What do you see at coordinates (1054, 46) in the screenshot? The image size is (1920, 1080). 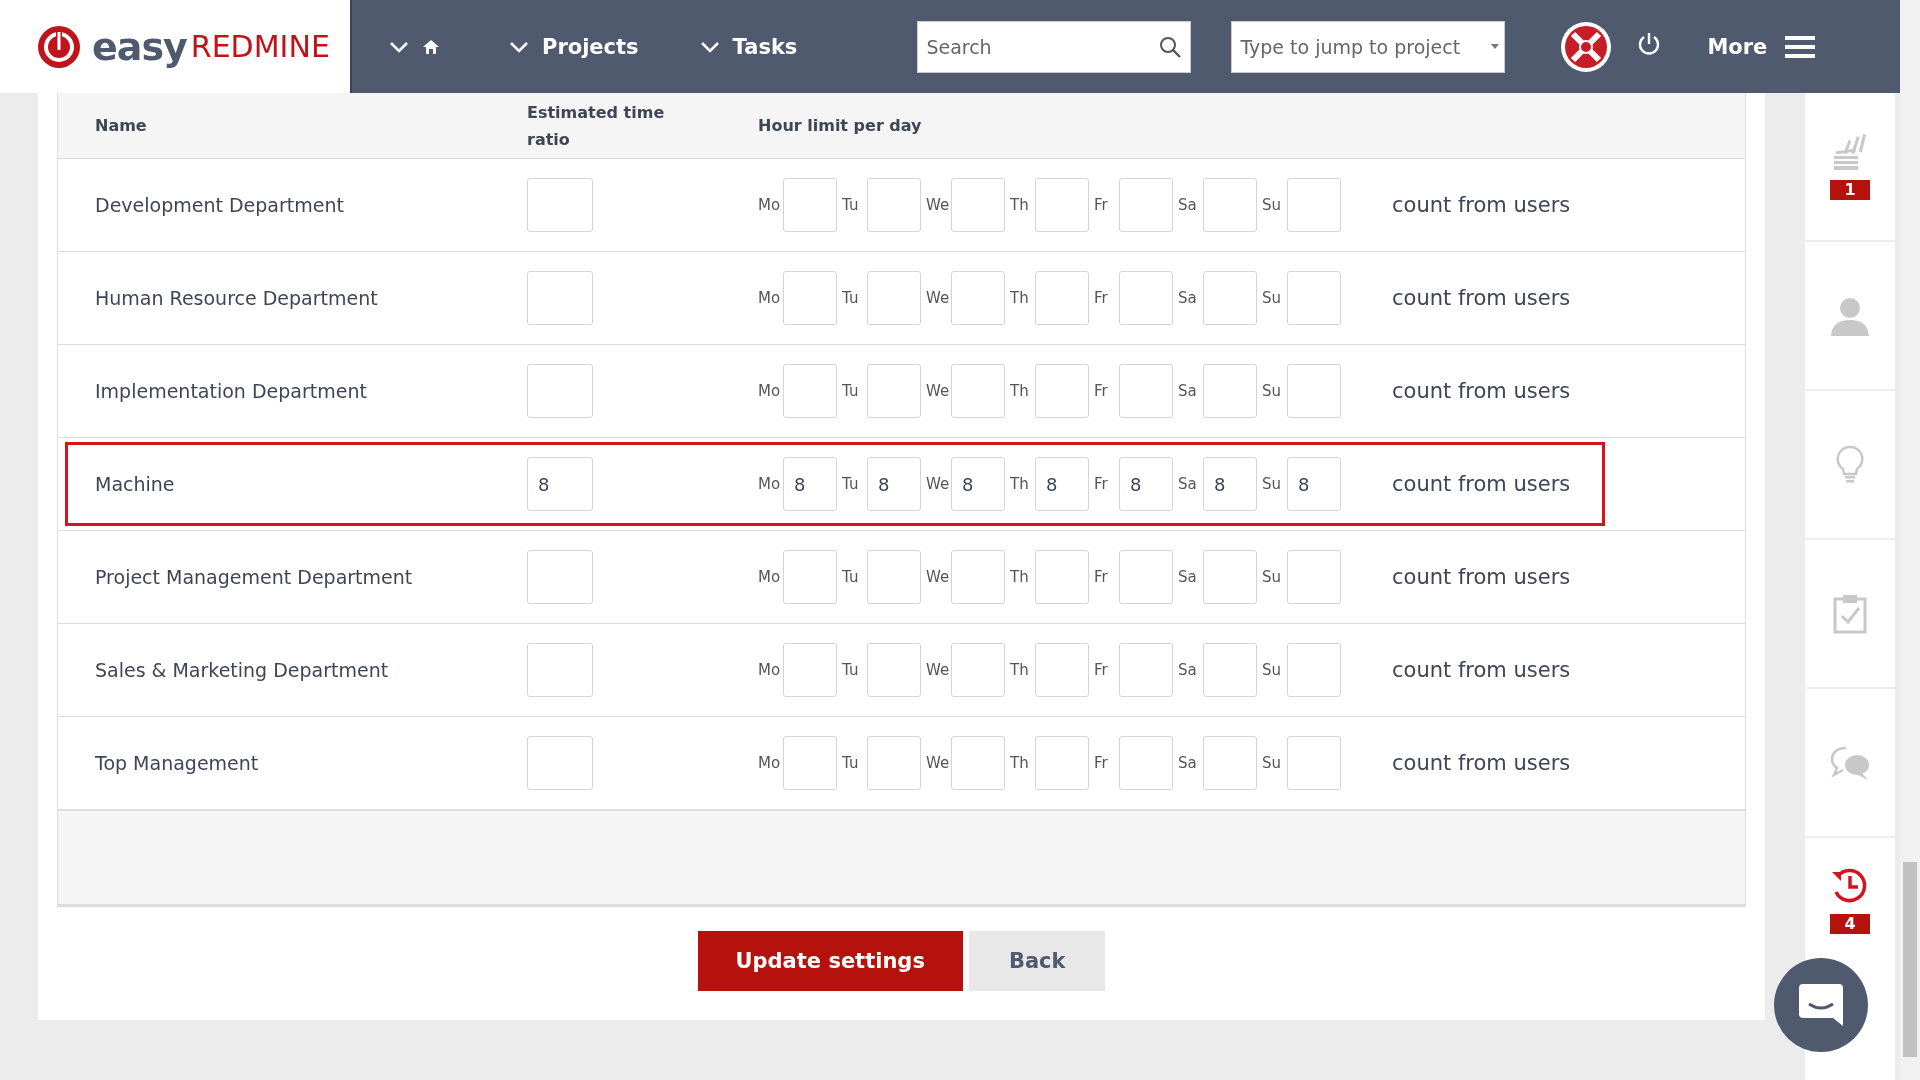 I see `search-field: Search` at bounding box center [1054, 46].